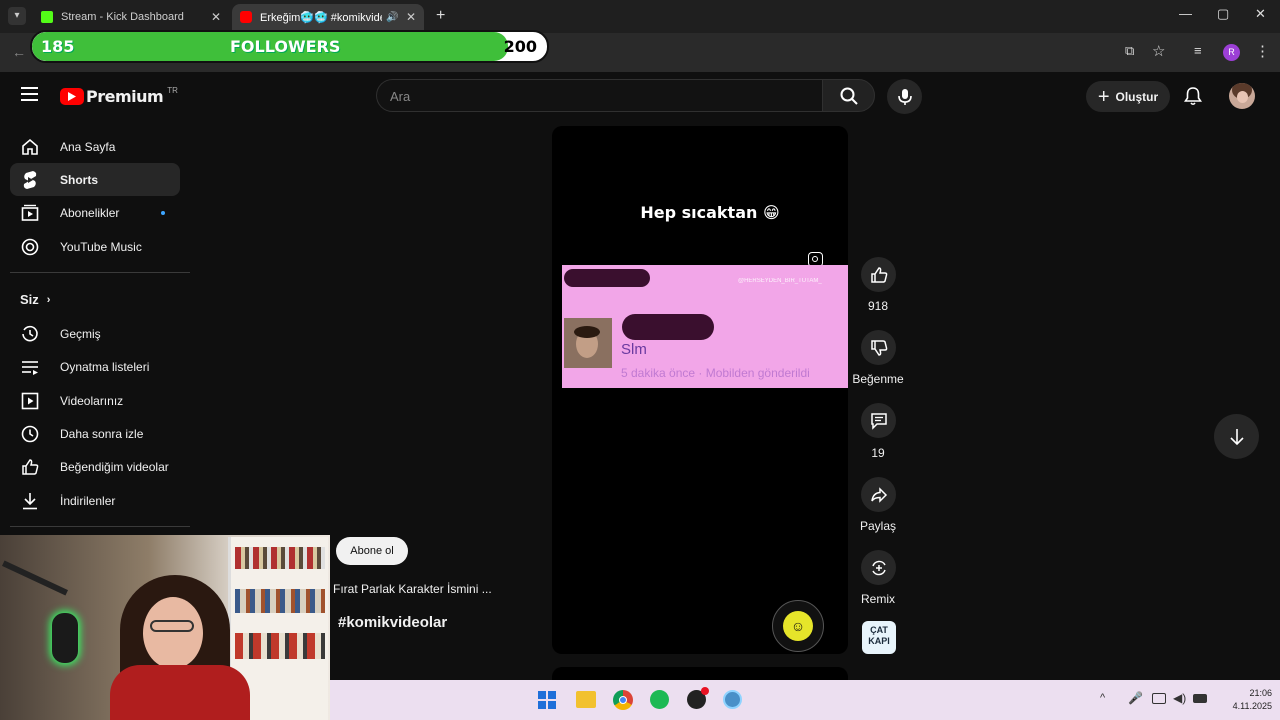  I want to click on tab-kick-dashboard: Stream - Kick Dashboard ✕, so click(131, 17).